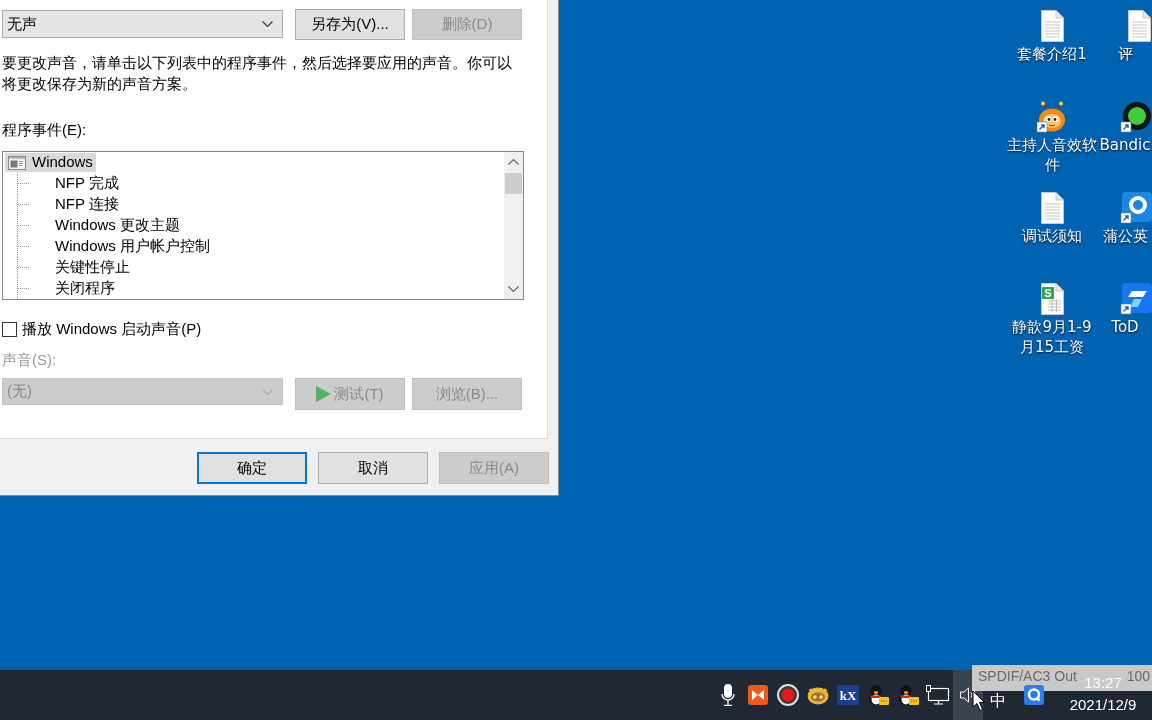 The width and height of the screenshot is (1152, 720). Describe the element at coordinates (1052, 117) in the screenshot. I see `cartoon-mascot-icon` at that location.